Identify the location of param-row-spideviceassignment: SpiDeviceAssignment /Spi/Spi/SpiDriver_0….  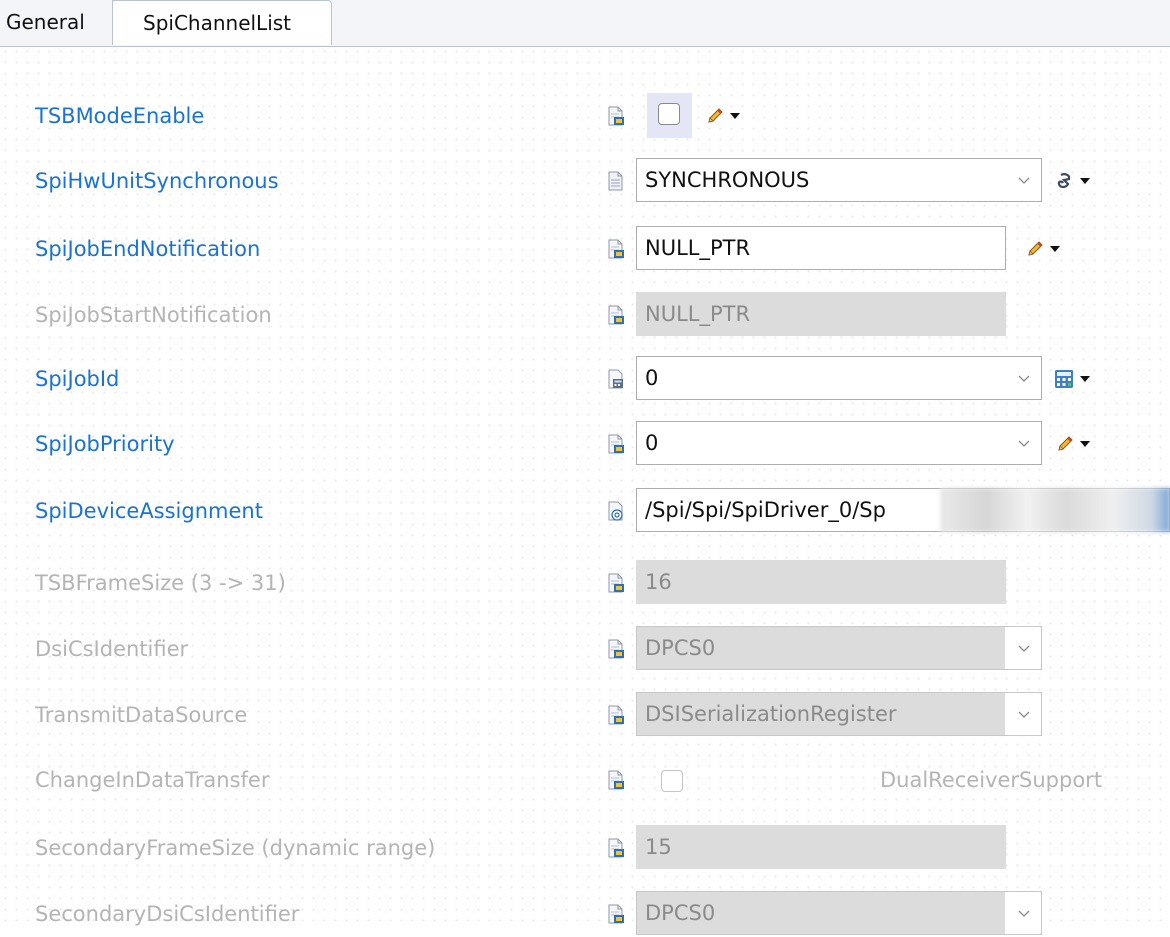
(585, 511).